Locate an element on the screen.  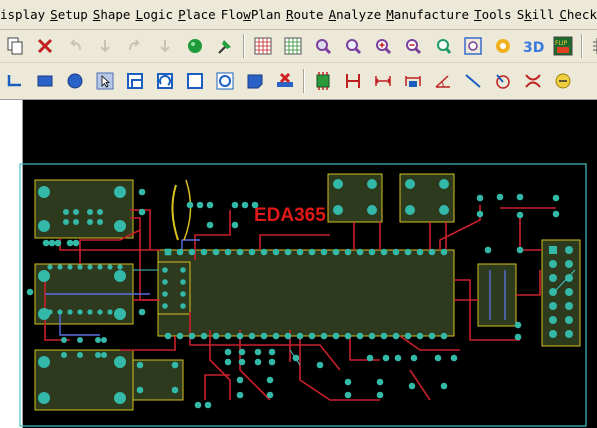
delete-shape-icon is located at coordinates (285, 81).